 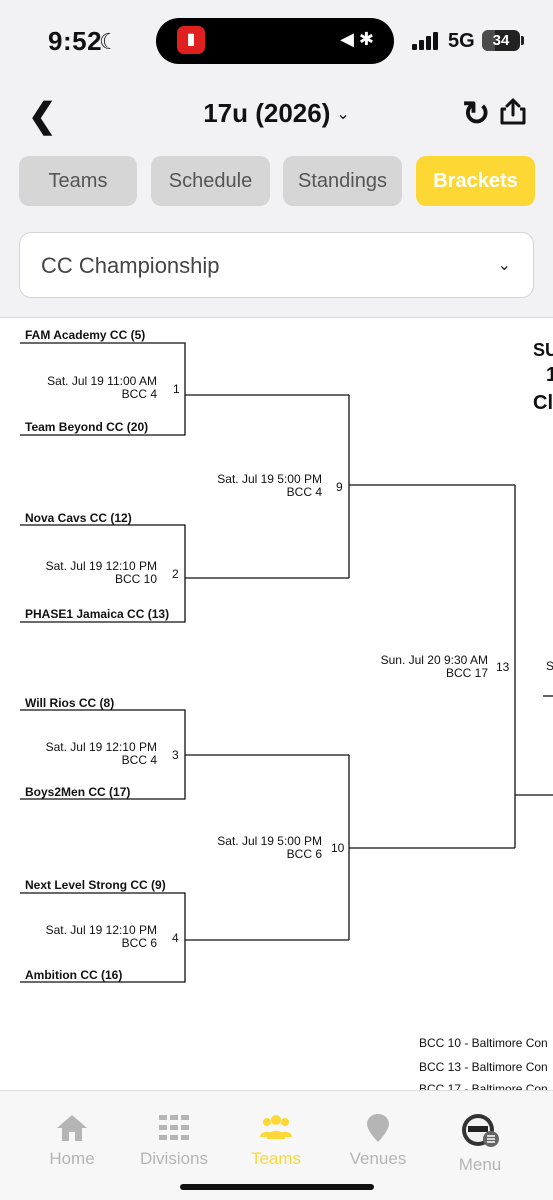 I want to click on refresh-icon: ↻, so click(x=476, y=114).